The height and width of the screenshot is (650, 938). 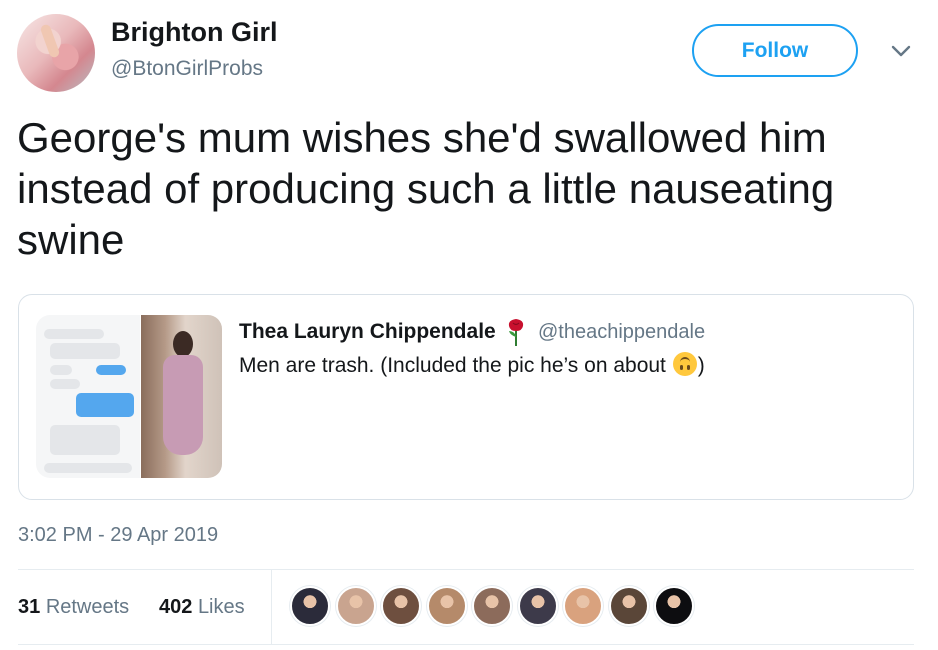 I want to click on rose-icon, so click(x=516, y=332).